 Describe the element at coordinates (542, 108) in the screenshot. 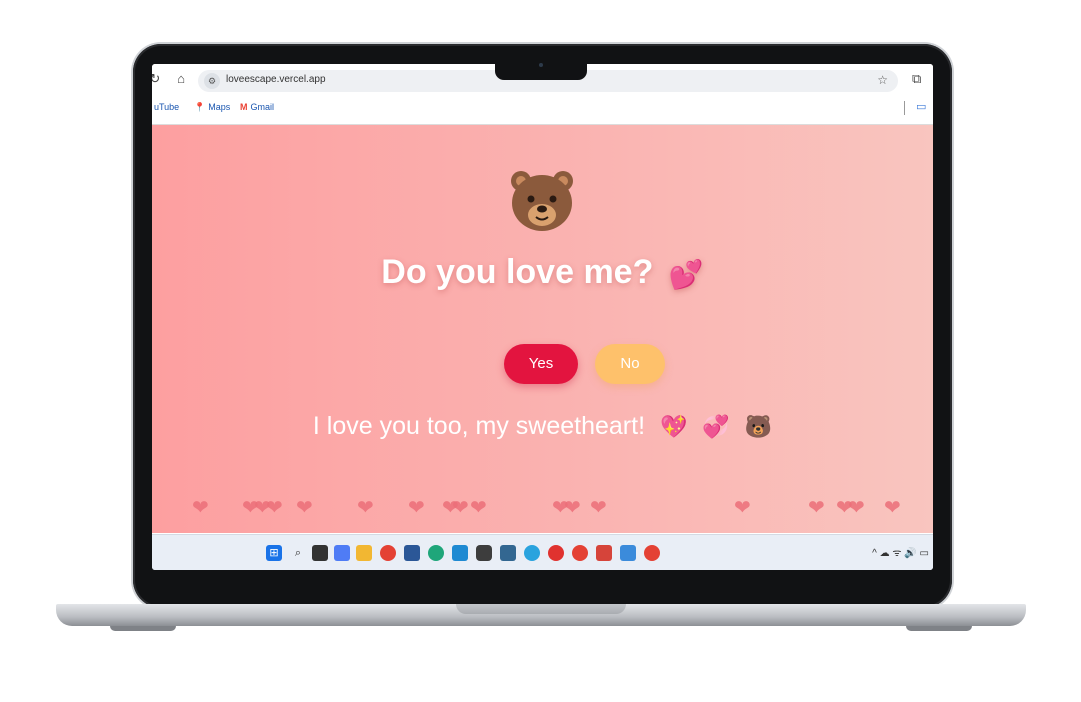

I see `bookmarks-bar: uTube 📍 Maps M Gmail ▭` at that location.